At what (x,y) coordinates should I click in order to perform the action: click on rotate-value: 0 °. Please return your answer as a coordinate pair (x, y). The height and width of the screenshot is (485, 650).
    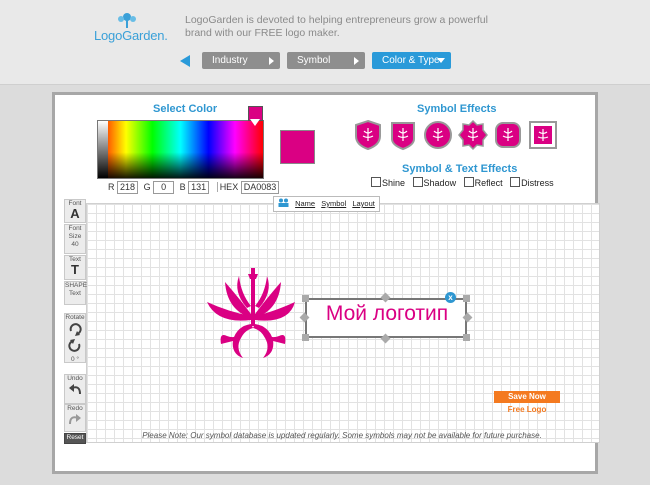
    Looking at the image, I should click on (75, 359).